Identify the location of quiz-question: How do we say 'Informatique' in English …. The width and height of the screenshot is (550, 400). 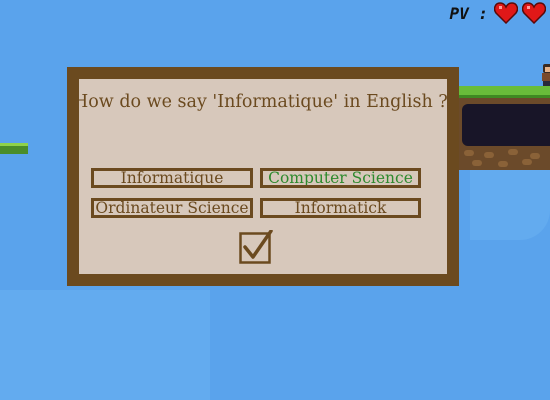
(263, 102).